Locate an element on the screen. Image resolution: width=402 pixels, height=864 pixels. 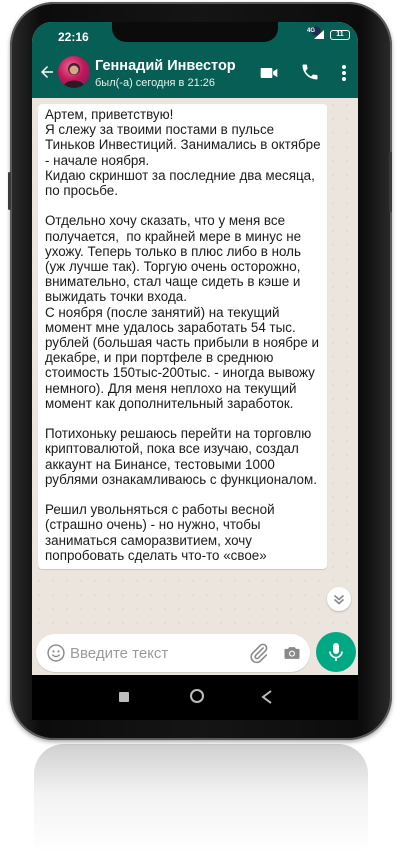
microphone-icon is located at coordinates (336, 652).